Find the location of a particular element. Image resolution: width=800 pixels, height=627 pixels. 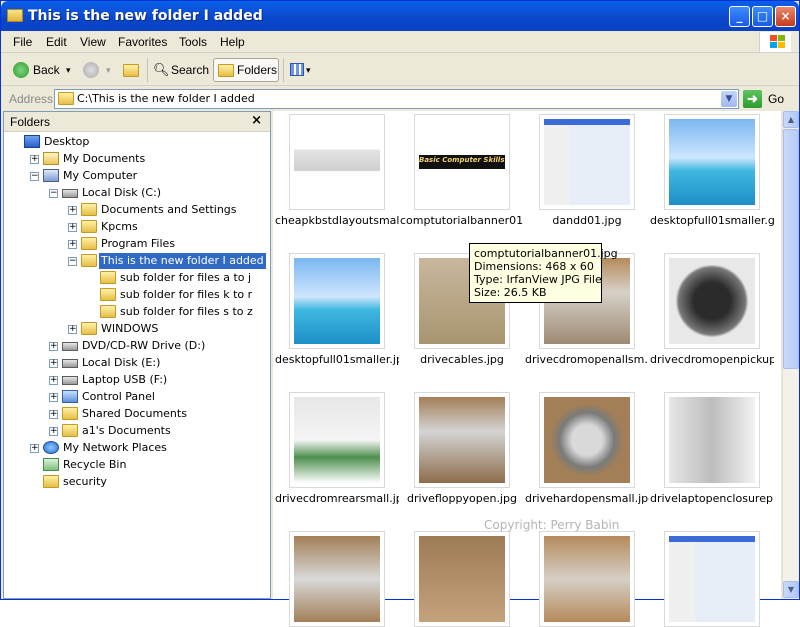

control-panel-icon is located at coordinates (70, 396).